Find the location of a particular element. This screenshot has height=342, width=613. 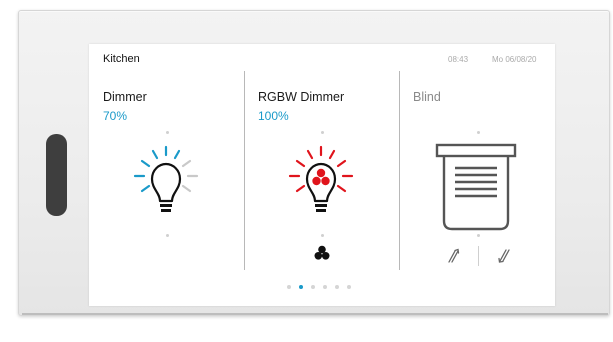

rgb-lightbulb-icon is located at coordinates (322, 185).